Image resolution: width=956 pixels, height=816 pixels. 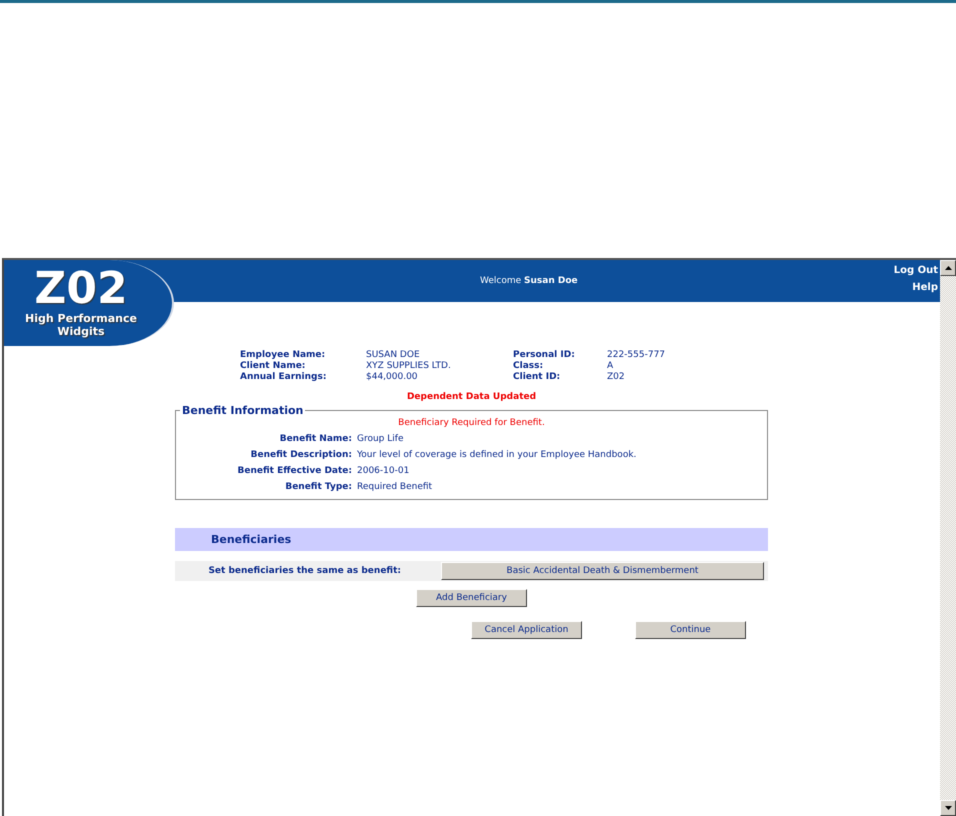 What do you see at coordinates (610, 366) in the screenshot?
I see `field-value: A` at bounding box center [610, 366].